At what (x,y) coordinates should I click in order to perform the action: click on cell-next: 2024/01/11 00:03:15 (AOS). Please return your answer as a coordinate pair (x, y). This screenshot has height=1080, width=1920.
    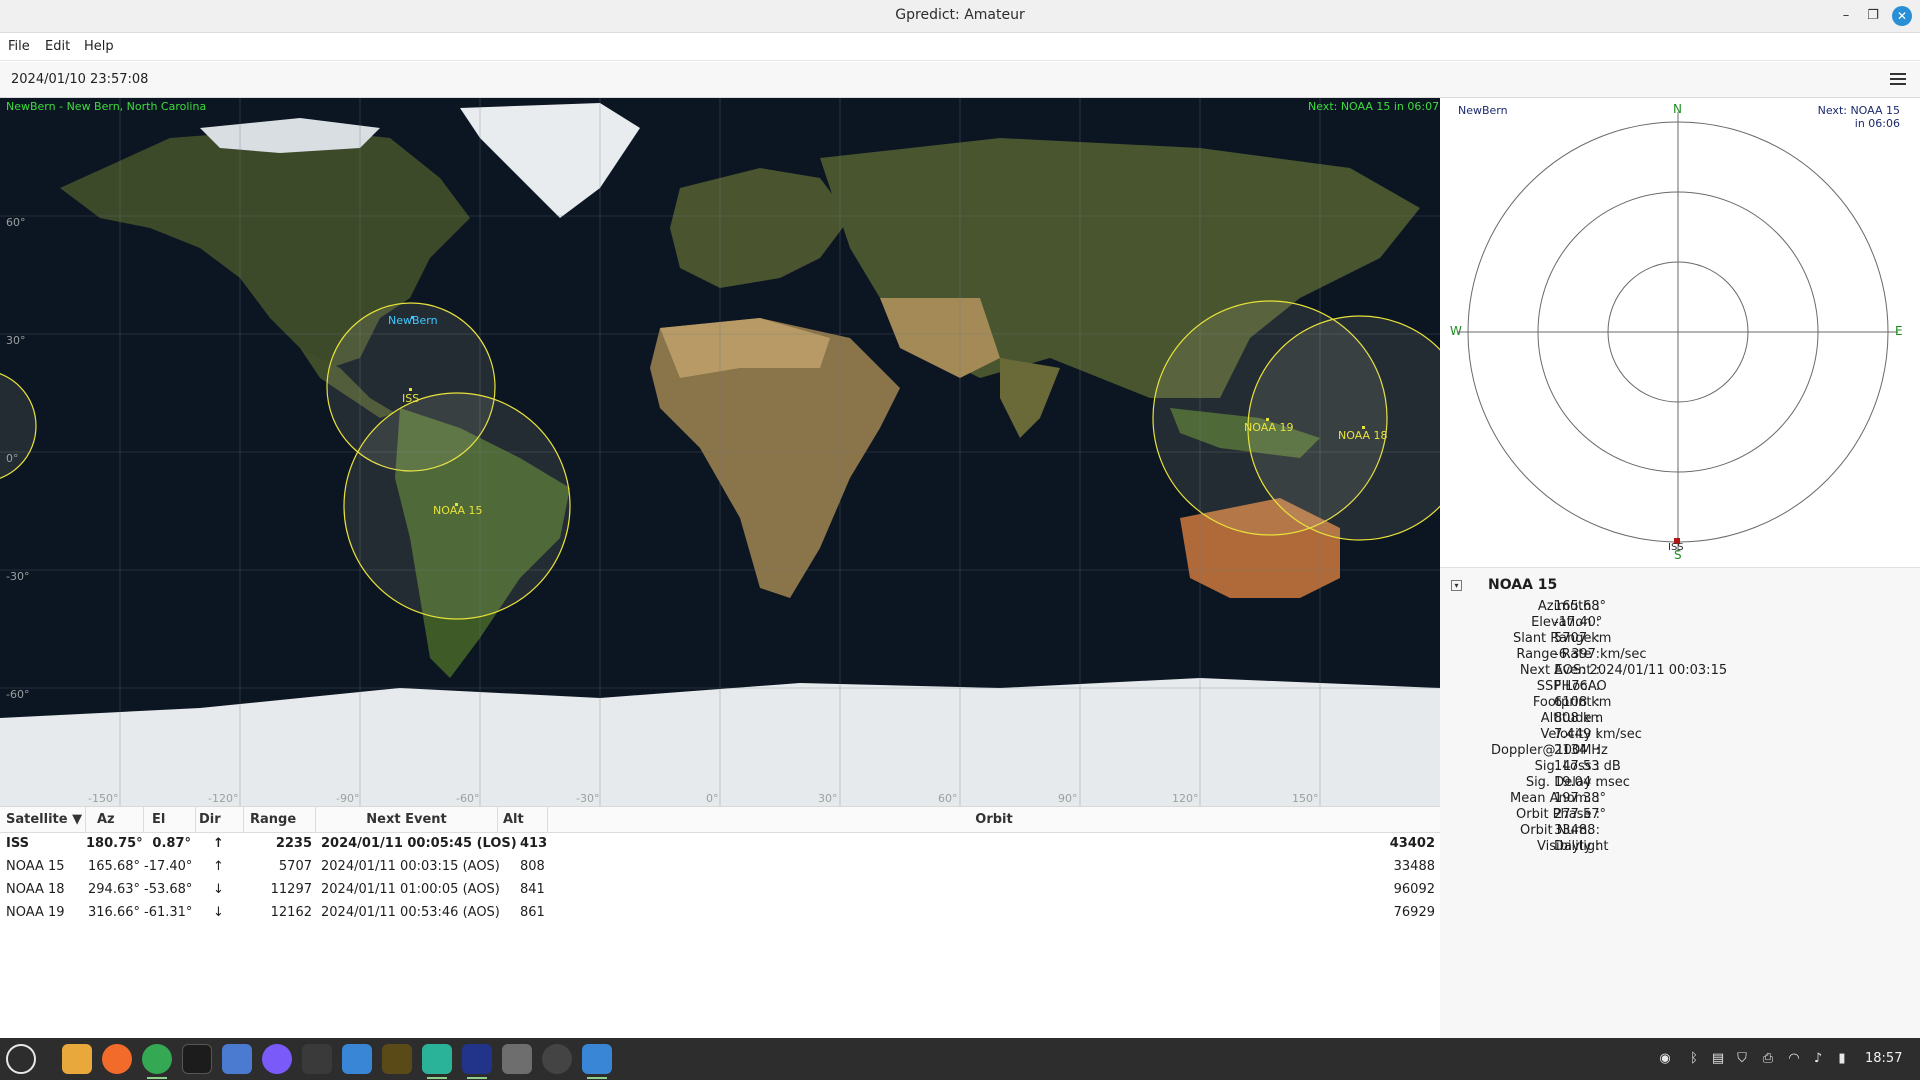
    Looking at the image, I should click on (410, 866).